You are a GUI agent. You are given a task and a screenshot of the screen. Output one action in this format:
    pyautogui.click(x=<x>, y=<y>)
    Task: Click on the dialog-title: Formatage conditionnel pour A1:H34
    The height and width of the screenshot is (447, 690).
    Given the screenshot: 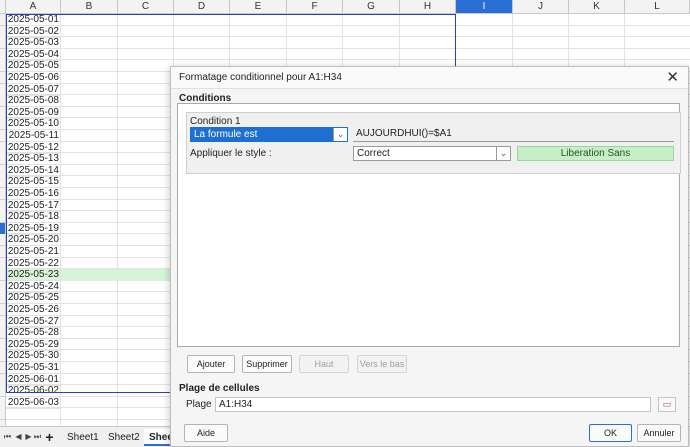 What is the action you would take?
    pyautogui.click(x=260, y=77)
    